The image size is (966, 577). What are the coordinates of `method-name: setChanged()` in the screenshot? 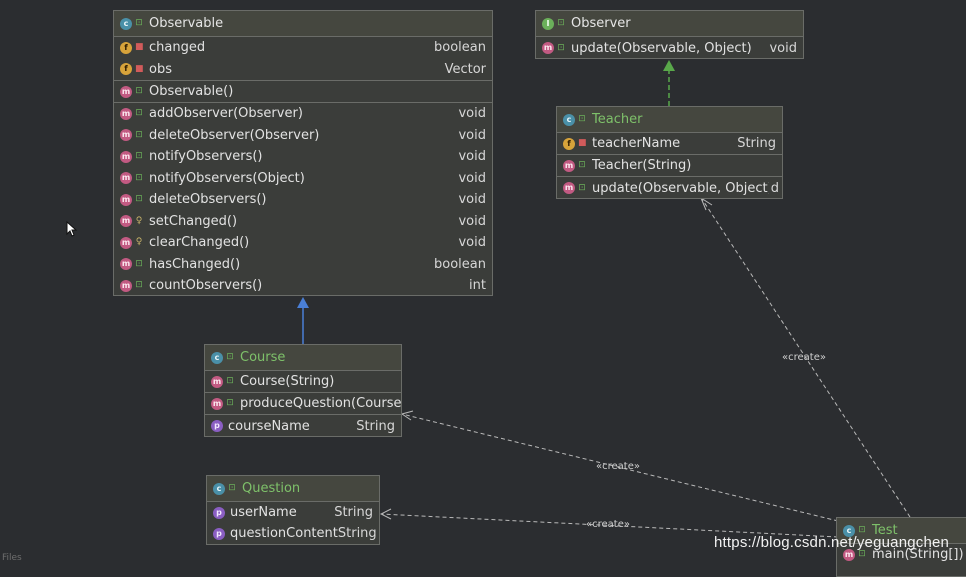 It's located at (193, 221).